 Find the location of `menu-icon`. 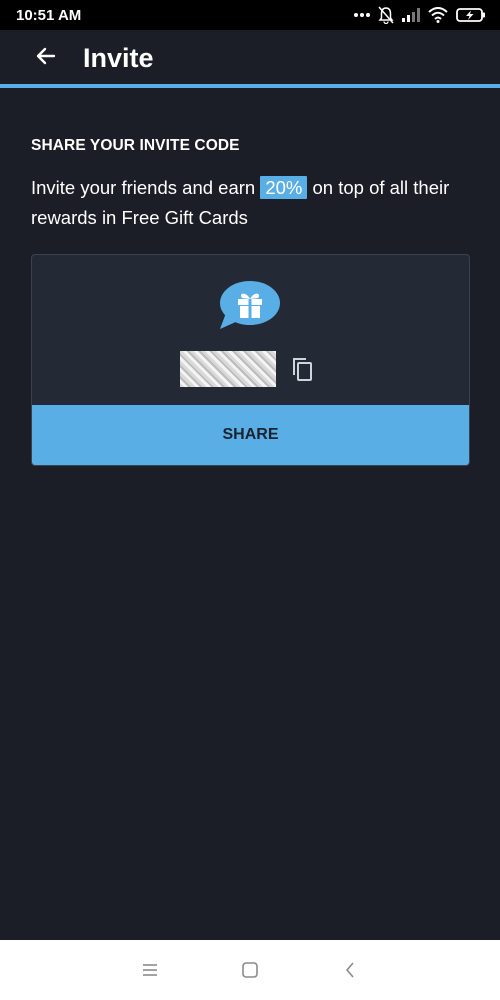

menu-icon is located at coordinates (150, 970).